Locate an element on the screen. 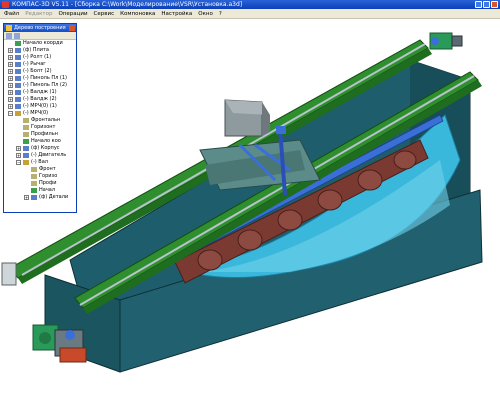  tree-item: + (ф) Корпус is located at coordinates (40, 148).